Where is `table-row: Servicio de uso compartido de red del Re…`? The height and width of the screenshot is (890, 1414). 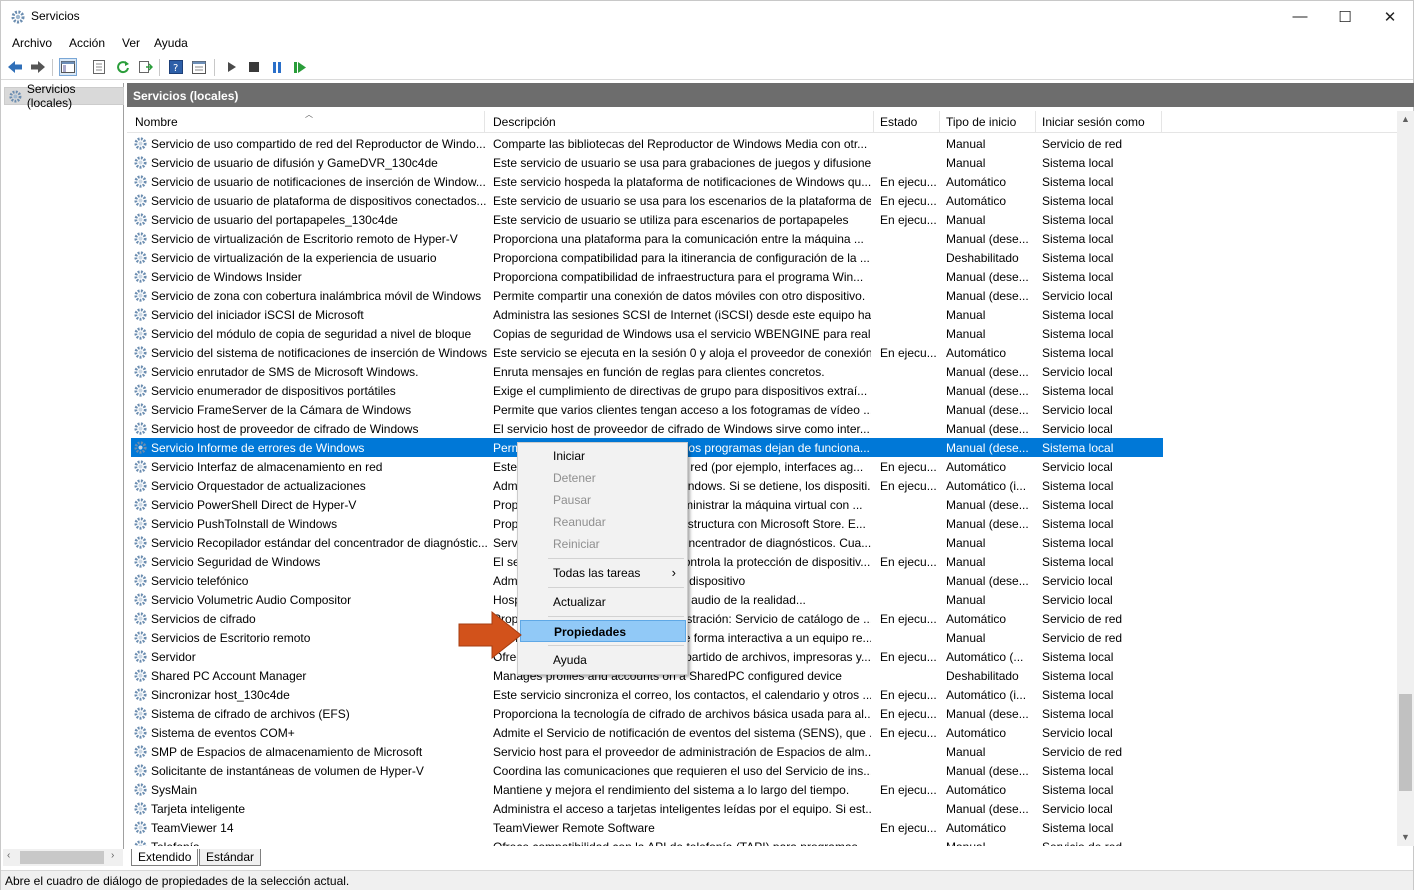 table-row: Servicio de uso compartido de red del Re… is located at coordinates (647, 143).